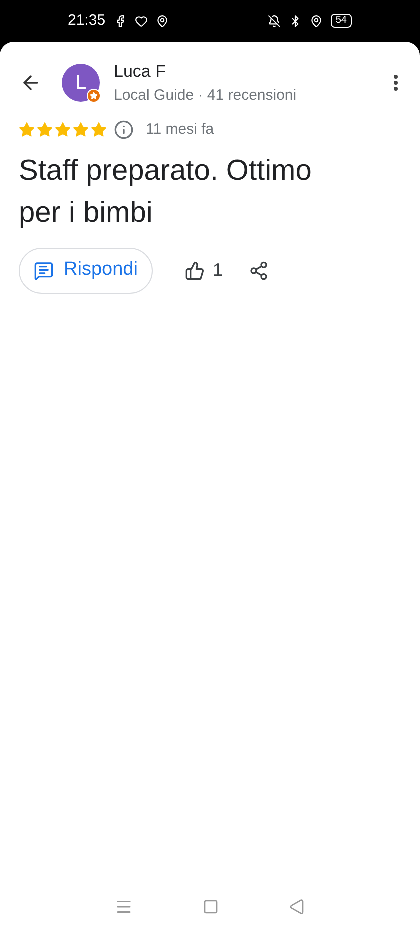  Describe the element at coordinates (94, 96) in the screenshot. I see `guide-badge-icon` at that location.